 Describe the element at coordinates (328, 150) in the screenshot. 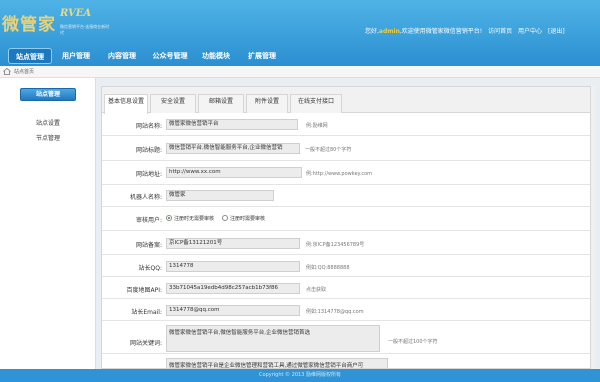

I see `site-title-hint: 一般不超过80个字符` at that location.